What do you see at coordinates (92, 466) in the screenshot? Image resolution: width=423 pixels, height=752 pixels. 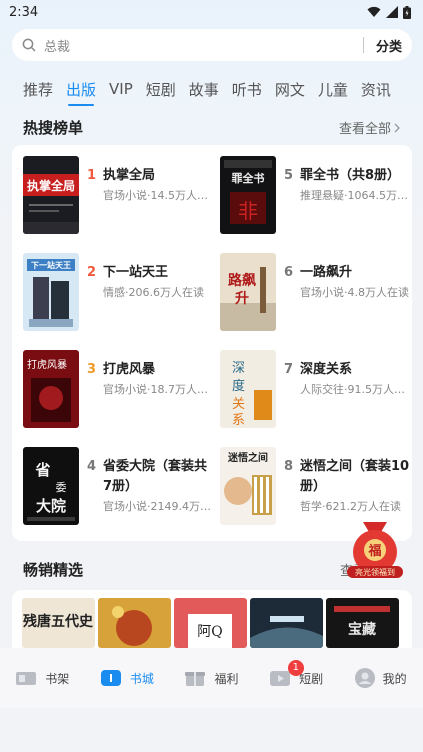 I see `rank-number: 4` at bounding box center [92, 466].